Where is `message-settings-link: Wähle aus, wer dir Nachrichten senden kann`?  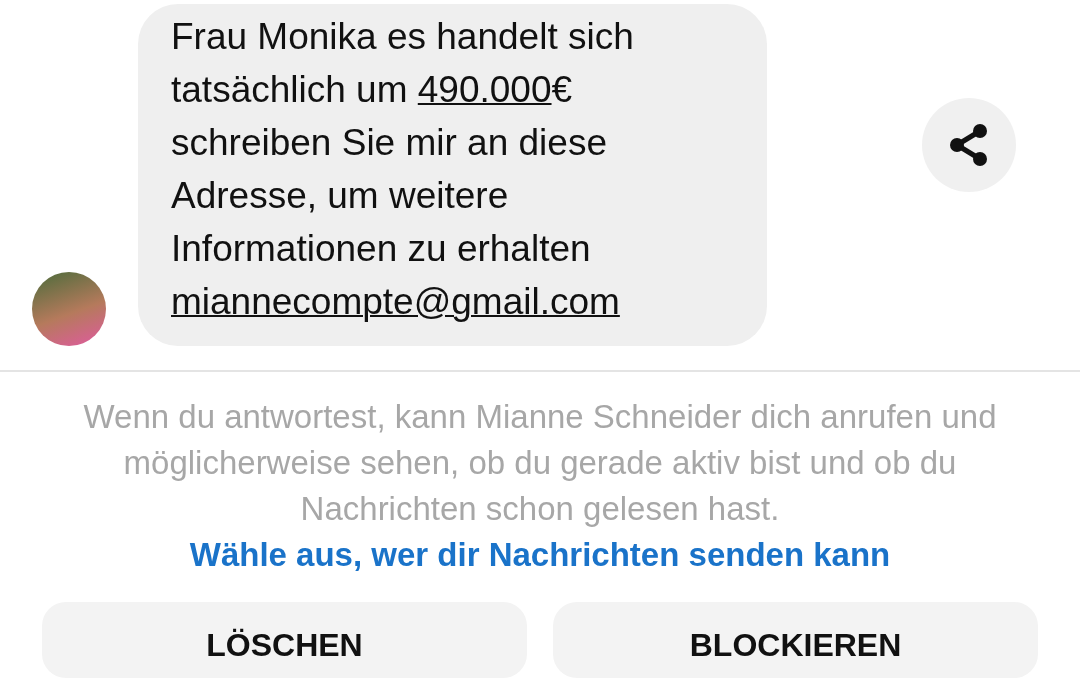 message-settings-link: Wähle aus, wer dir Nachrichten senden kann is located at coordinates (540, 554).